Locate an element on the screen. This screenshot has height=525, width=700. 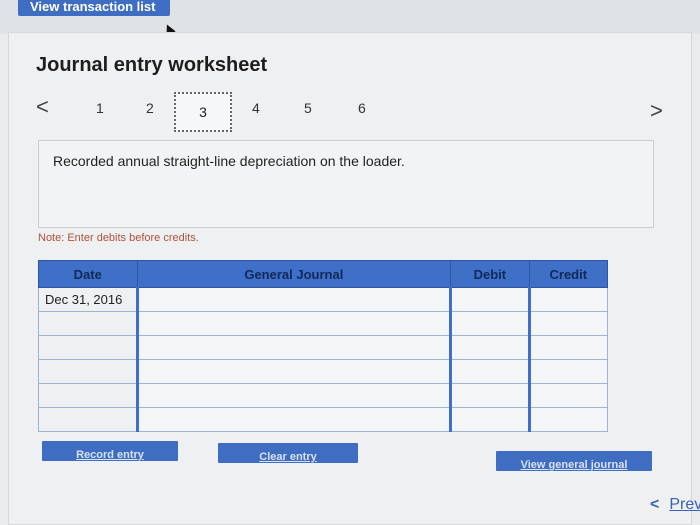
credit-column-header: Credit is located at coordinates (568, 274).